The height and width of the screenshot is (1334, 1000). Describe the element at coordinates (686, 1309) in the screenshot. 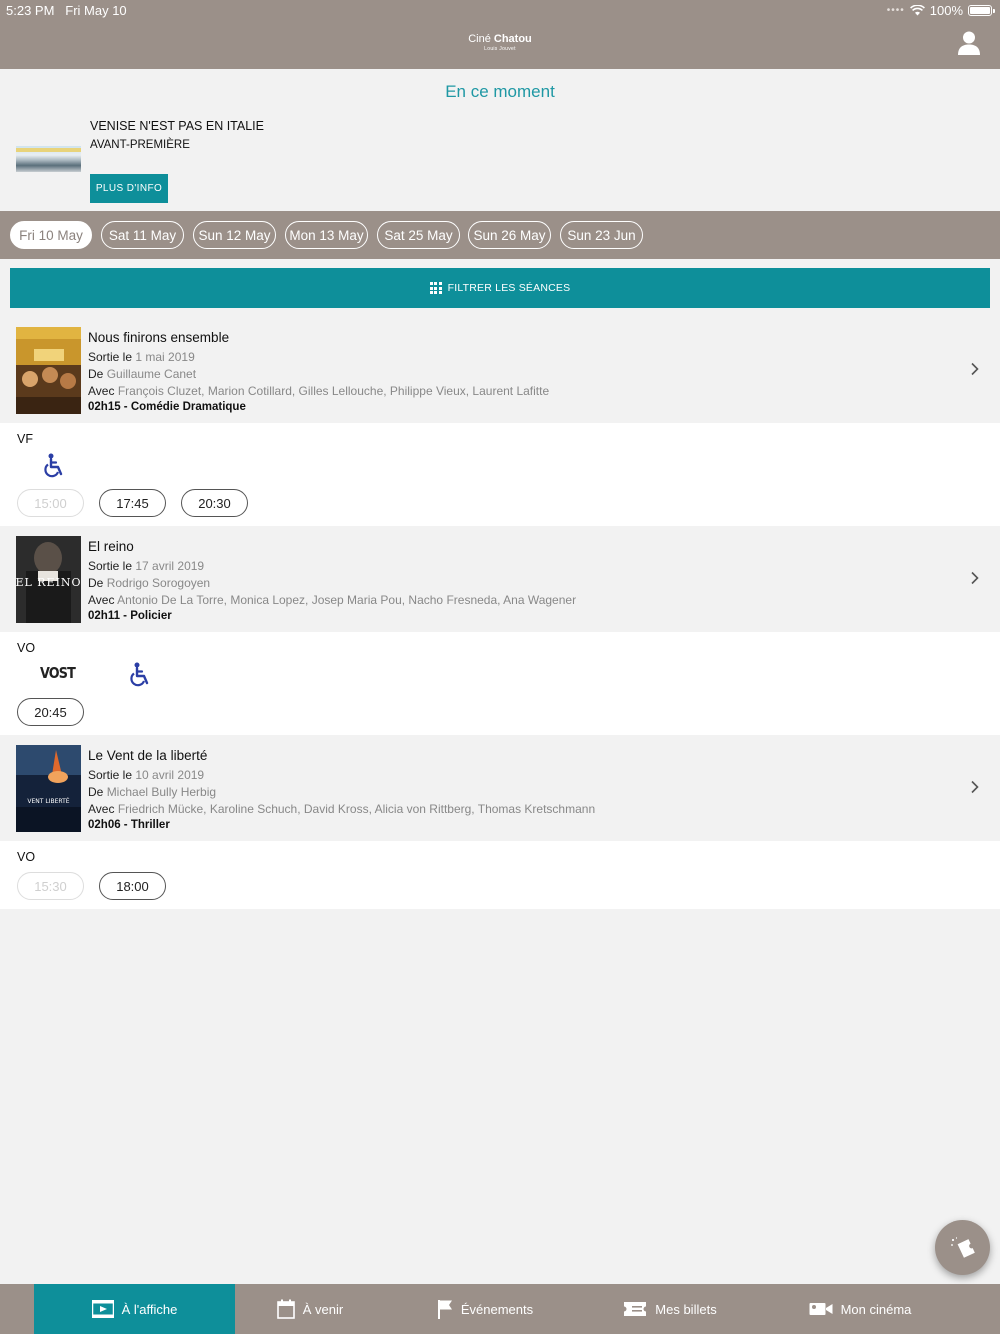

I see `tab-label: Mes billets` at that location.